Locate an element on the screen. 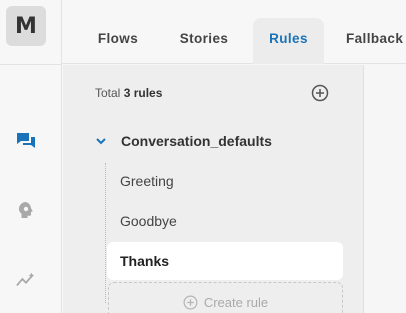 The width and height of the screenshot is (406, 313). total-prefix: Total is located at coordinates (108, 93).